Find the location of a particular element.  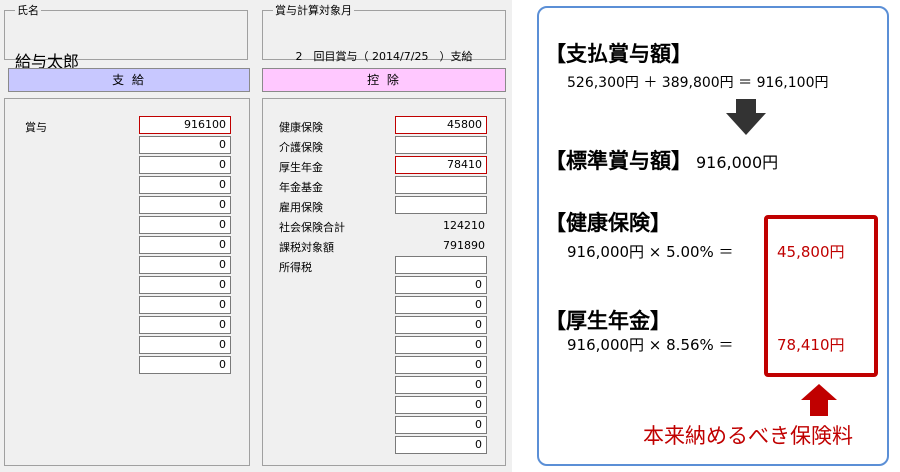

employment-insurance-input is located at coordinates (441, 205).